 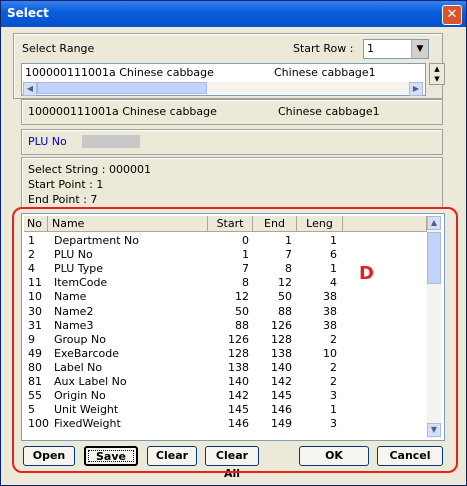 I want to click on chevron-down-icon: ▼, so click(x=419, y=49).